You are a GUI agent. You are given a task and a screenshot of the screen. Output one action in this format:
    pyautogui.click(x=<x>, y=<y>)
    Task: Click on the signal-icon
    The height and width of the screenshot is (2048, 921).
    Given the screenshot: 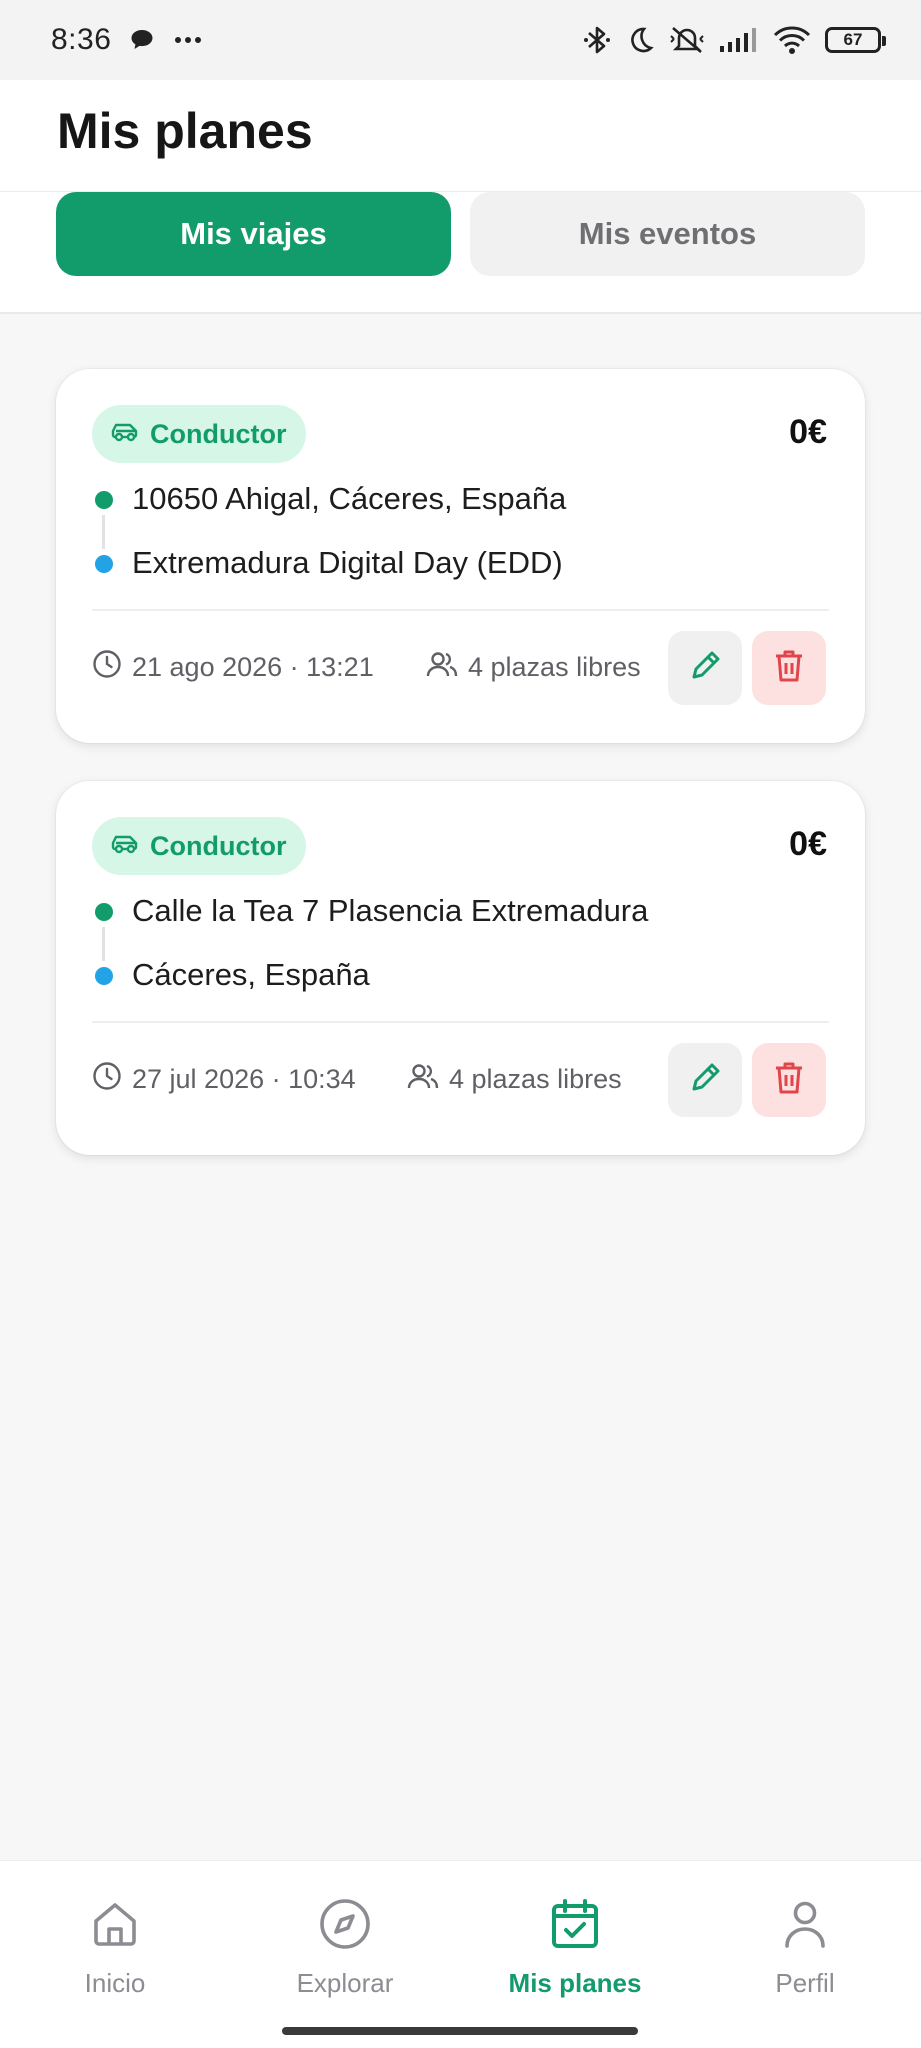 What is the action you would take?
    pyautogui.click(x=739, y=40)
    